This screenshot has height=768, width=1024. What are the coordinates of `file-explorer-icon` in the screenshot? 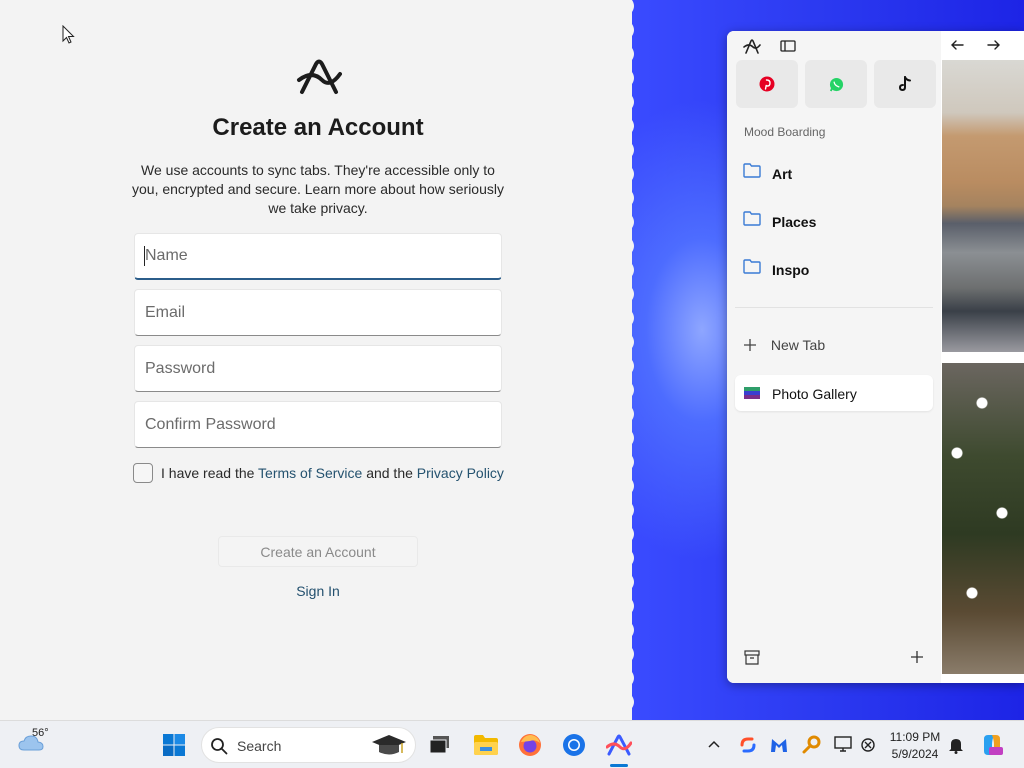 It's located at (486, 745).